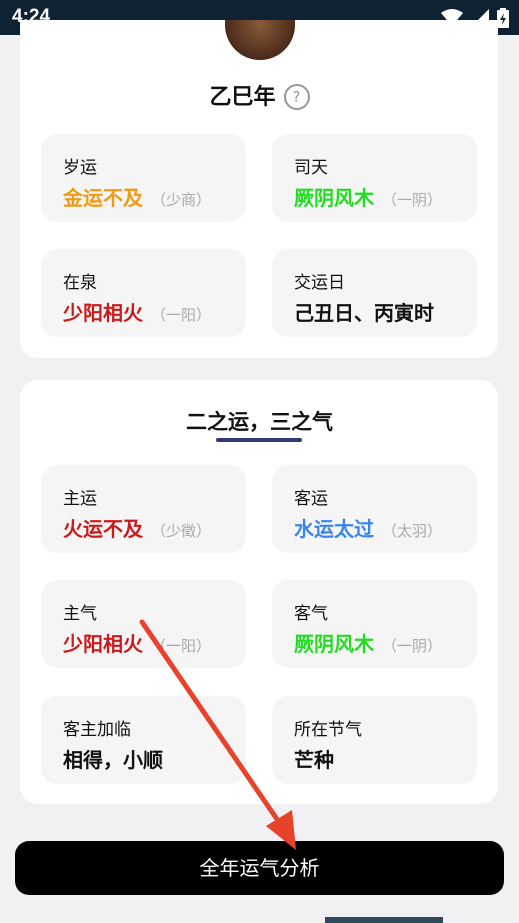  I want to click on tile-label: 客运, so click(311, 499).